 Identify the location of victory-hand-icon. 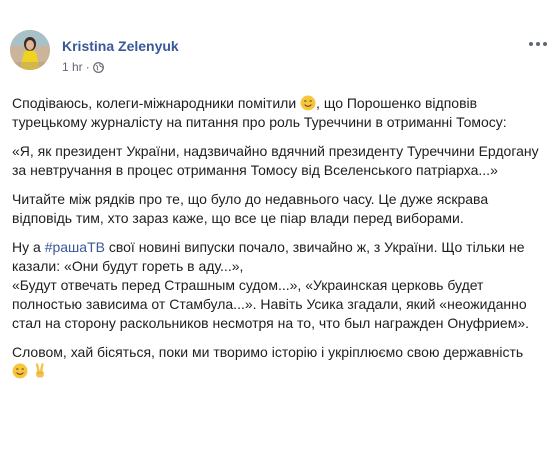
(39, 370).